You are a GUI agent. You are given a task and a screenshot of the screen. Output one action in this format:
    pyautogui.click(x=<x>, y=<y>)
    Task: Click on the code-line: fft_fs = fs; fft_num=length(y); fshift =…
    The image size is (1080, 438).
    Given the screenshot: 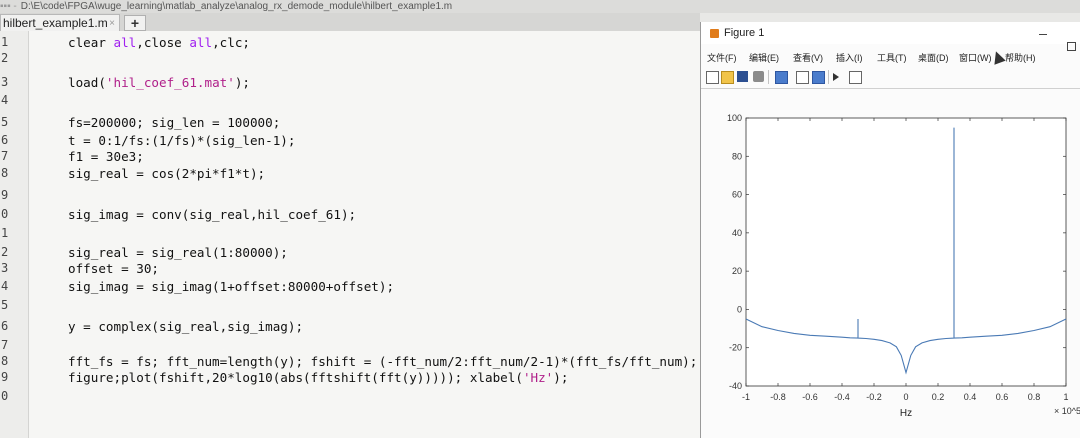 What is the action you would take?
    pyautogui.click(x=382, y=361)
    